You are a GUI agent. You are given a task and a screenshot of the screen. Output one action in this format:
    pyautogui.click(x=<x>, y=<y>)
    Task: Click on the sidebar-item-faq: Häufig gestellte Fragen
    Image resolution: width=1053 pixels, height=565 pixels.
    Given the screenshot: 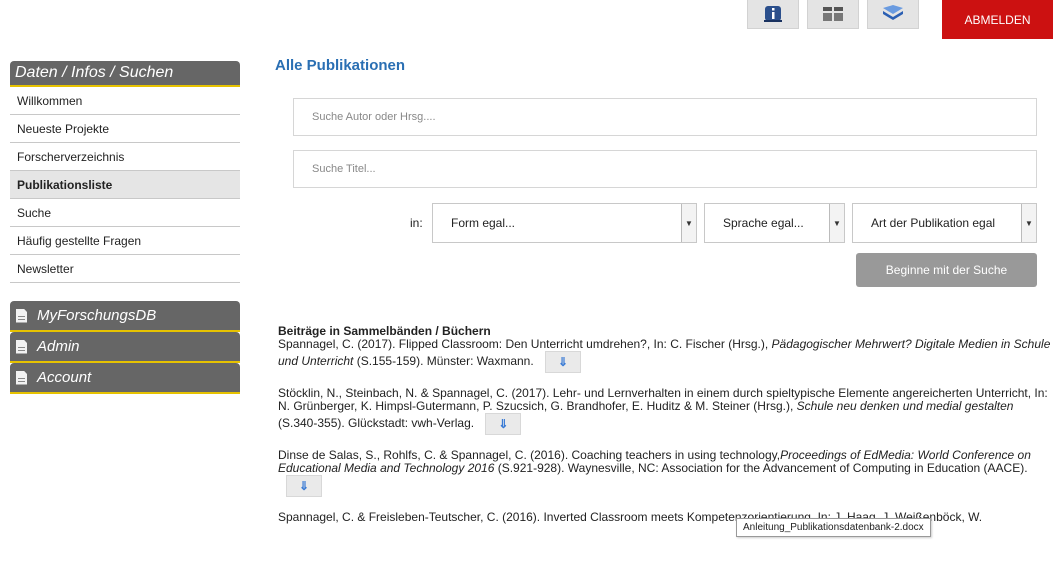 What is the action you would take?
    pyautogui.click(x=125, y=241)
    